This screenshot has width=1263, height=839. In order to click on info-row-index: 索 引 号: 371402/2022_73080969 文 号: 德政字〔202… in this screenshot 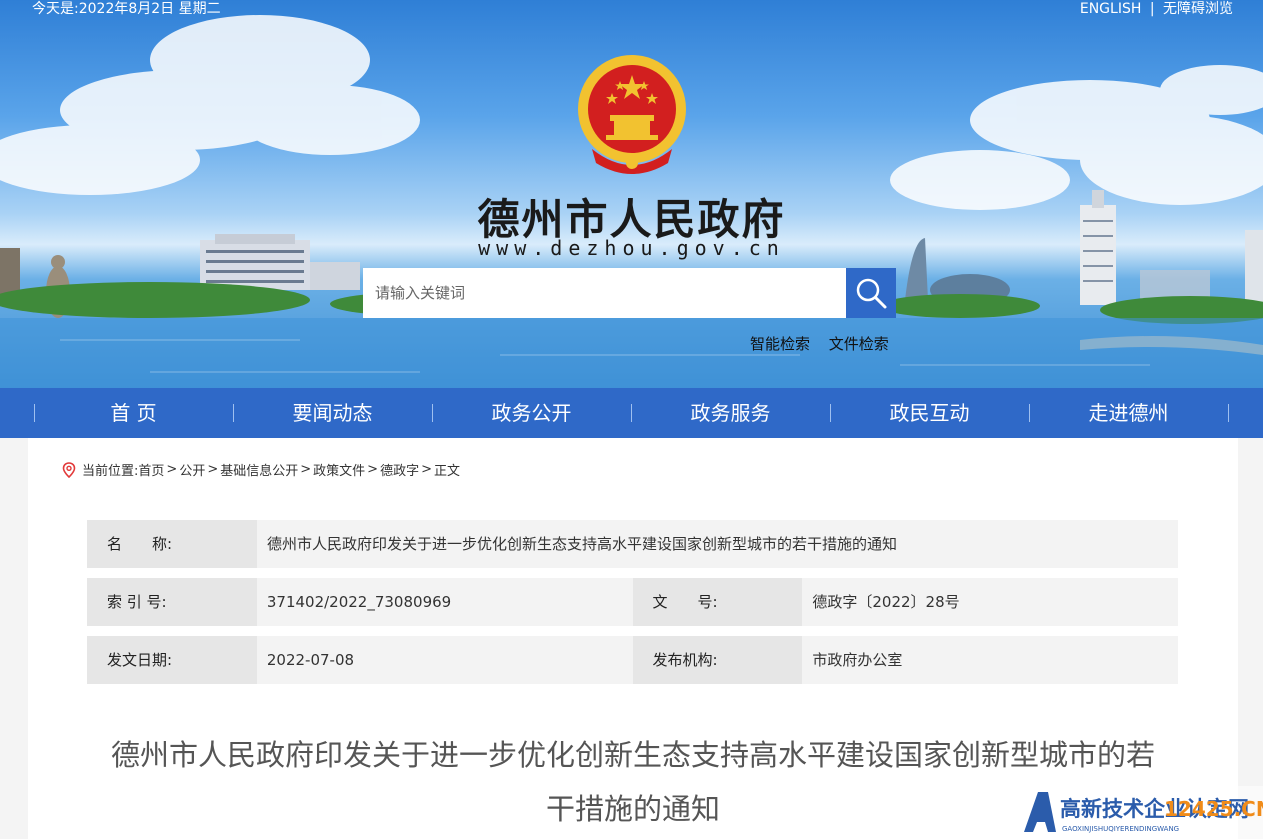, I will do `click(632, 602)`.